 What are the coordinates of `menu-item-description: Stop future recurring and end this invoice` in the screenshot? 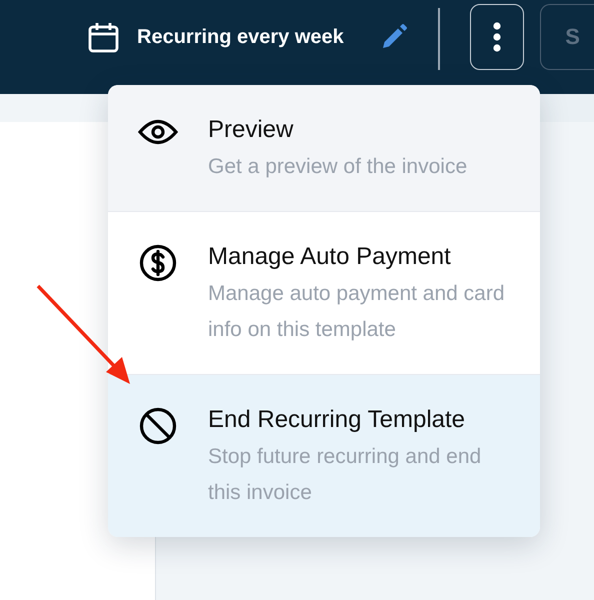 It's located at (345, 475).